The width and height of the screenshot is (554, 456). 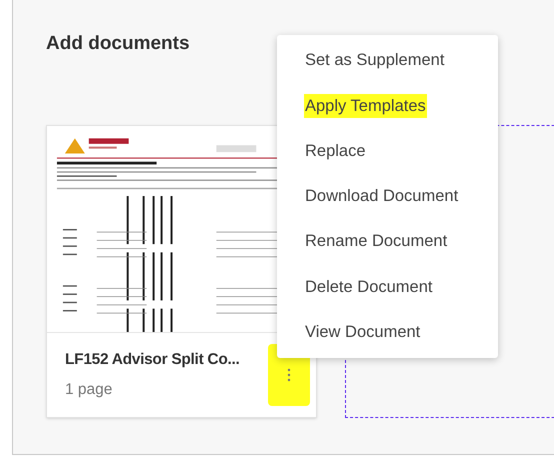 What do you see at coordinates (375, 61) in the screenshot?
I see `menu-item: Set as Supplement` at bounding box center [375, 61].